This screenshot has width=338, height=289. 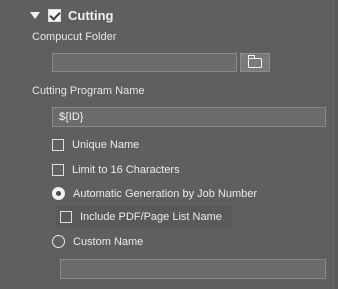 I want to click on include-pdf-label: Include PDF/Page List Name, so click(x=151, y=217).